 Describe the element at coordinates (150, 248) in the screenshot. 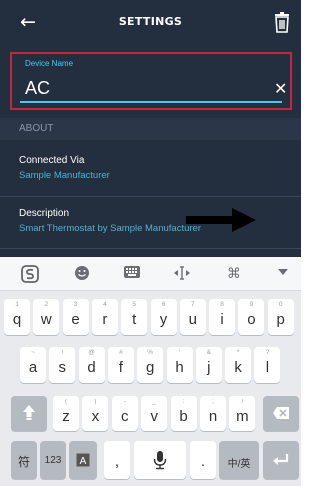

I see `divider` at that location.